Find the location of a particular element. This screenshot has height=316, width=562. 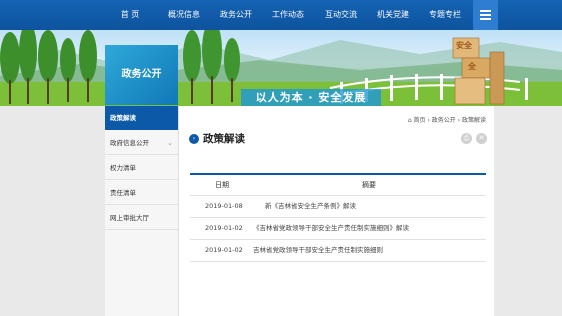

sidebar-item-label: 政府信息公开 is located at coordinates (129, 143).